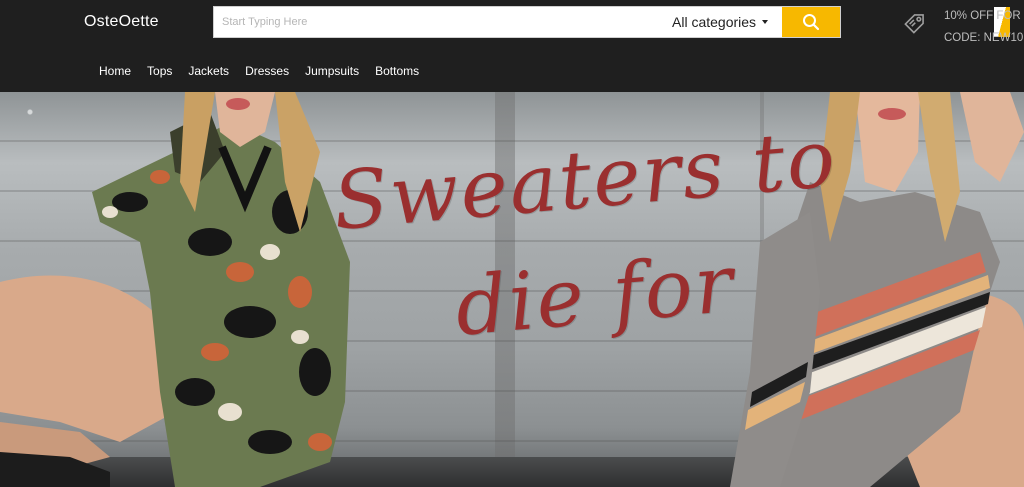 The height and width of the screenshot is (487, 1024). What do you see at coordinates (984, 38) in the screenshot?
I see `promo-line-2: CODE: NEW10` at bounding box center [984, 38].